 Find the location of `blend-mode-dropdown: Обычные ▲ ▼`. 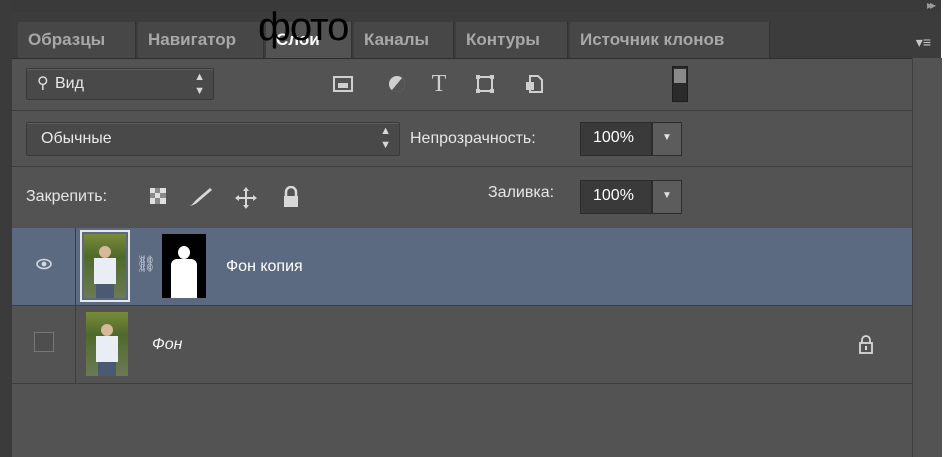

blend-mode-dropdown: Обычные ▲ ▼ is located at coordinates (213, 139).